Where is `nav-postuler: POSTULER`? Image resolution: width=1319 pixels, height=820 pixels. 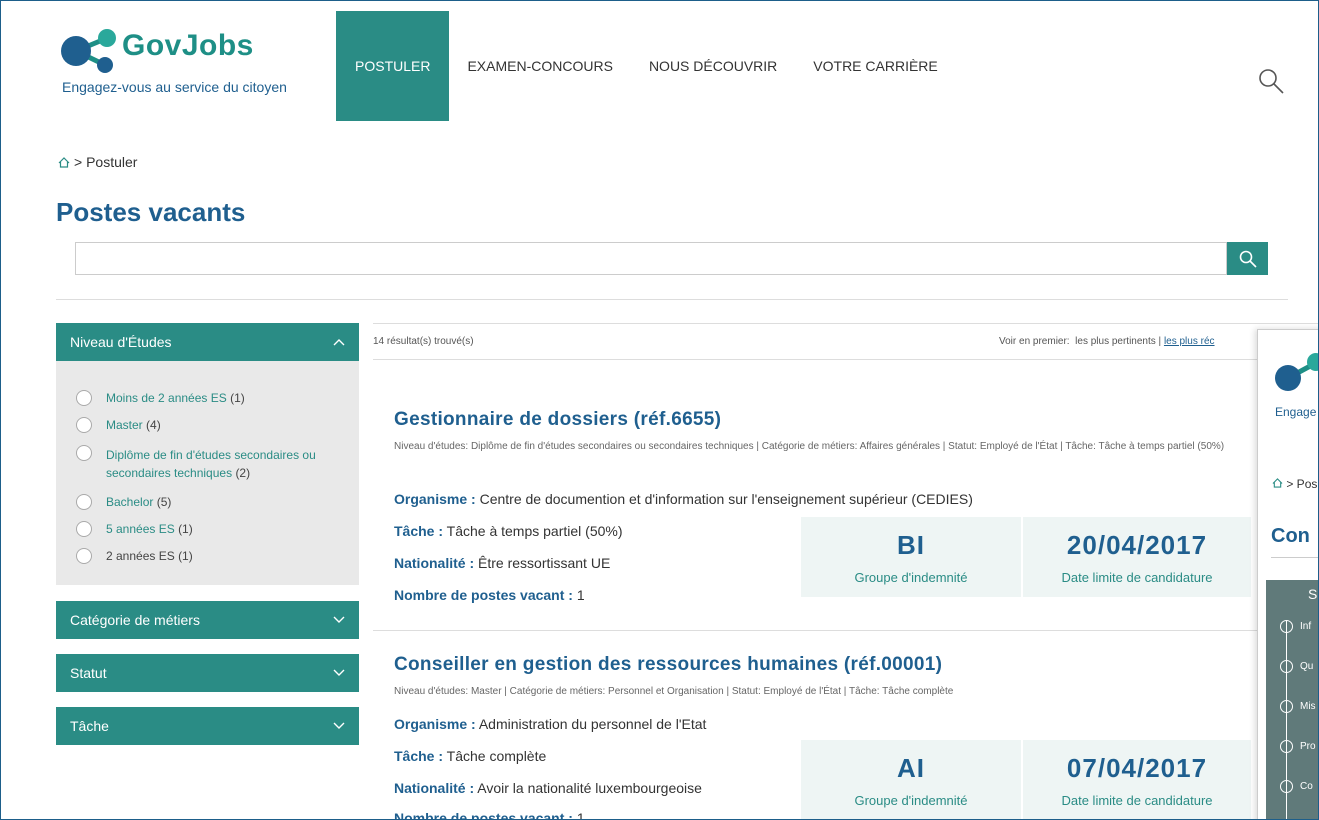
nav-postuler: POSTULER is located at coordinates (393, 66).